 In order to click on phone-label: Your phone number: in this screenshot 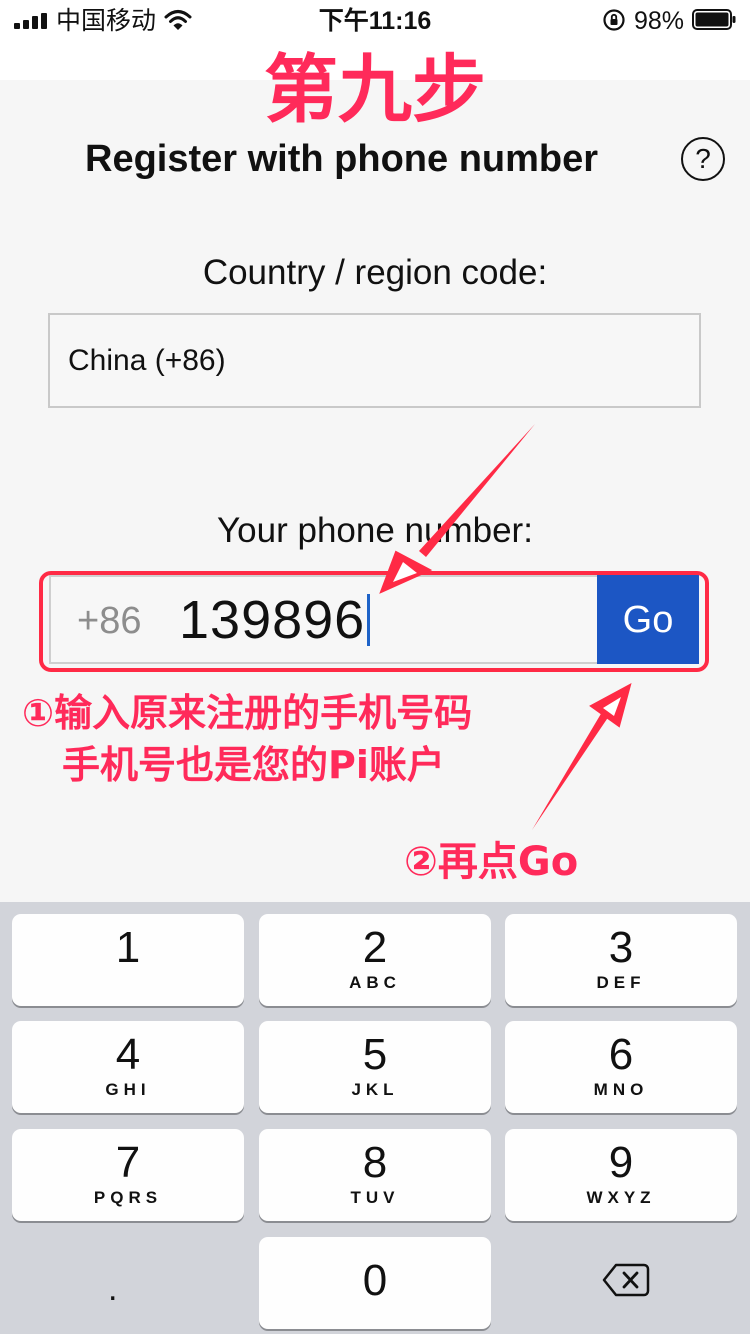, I will do `click(375, 530)`.